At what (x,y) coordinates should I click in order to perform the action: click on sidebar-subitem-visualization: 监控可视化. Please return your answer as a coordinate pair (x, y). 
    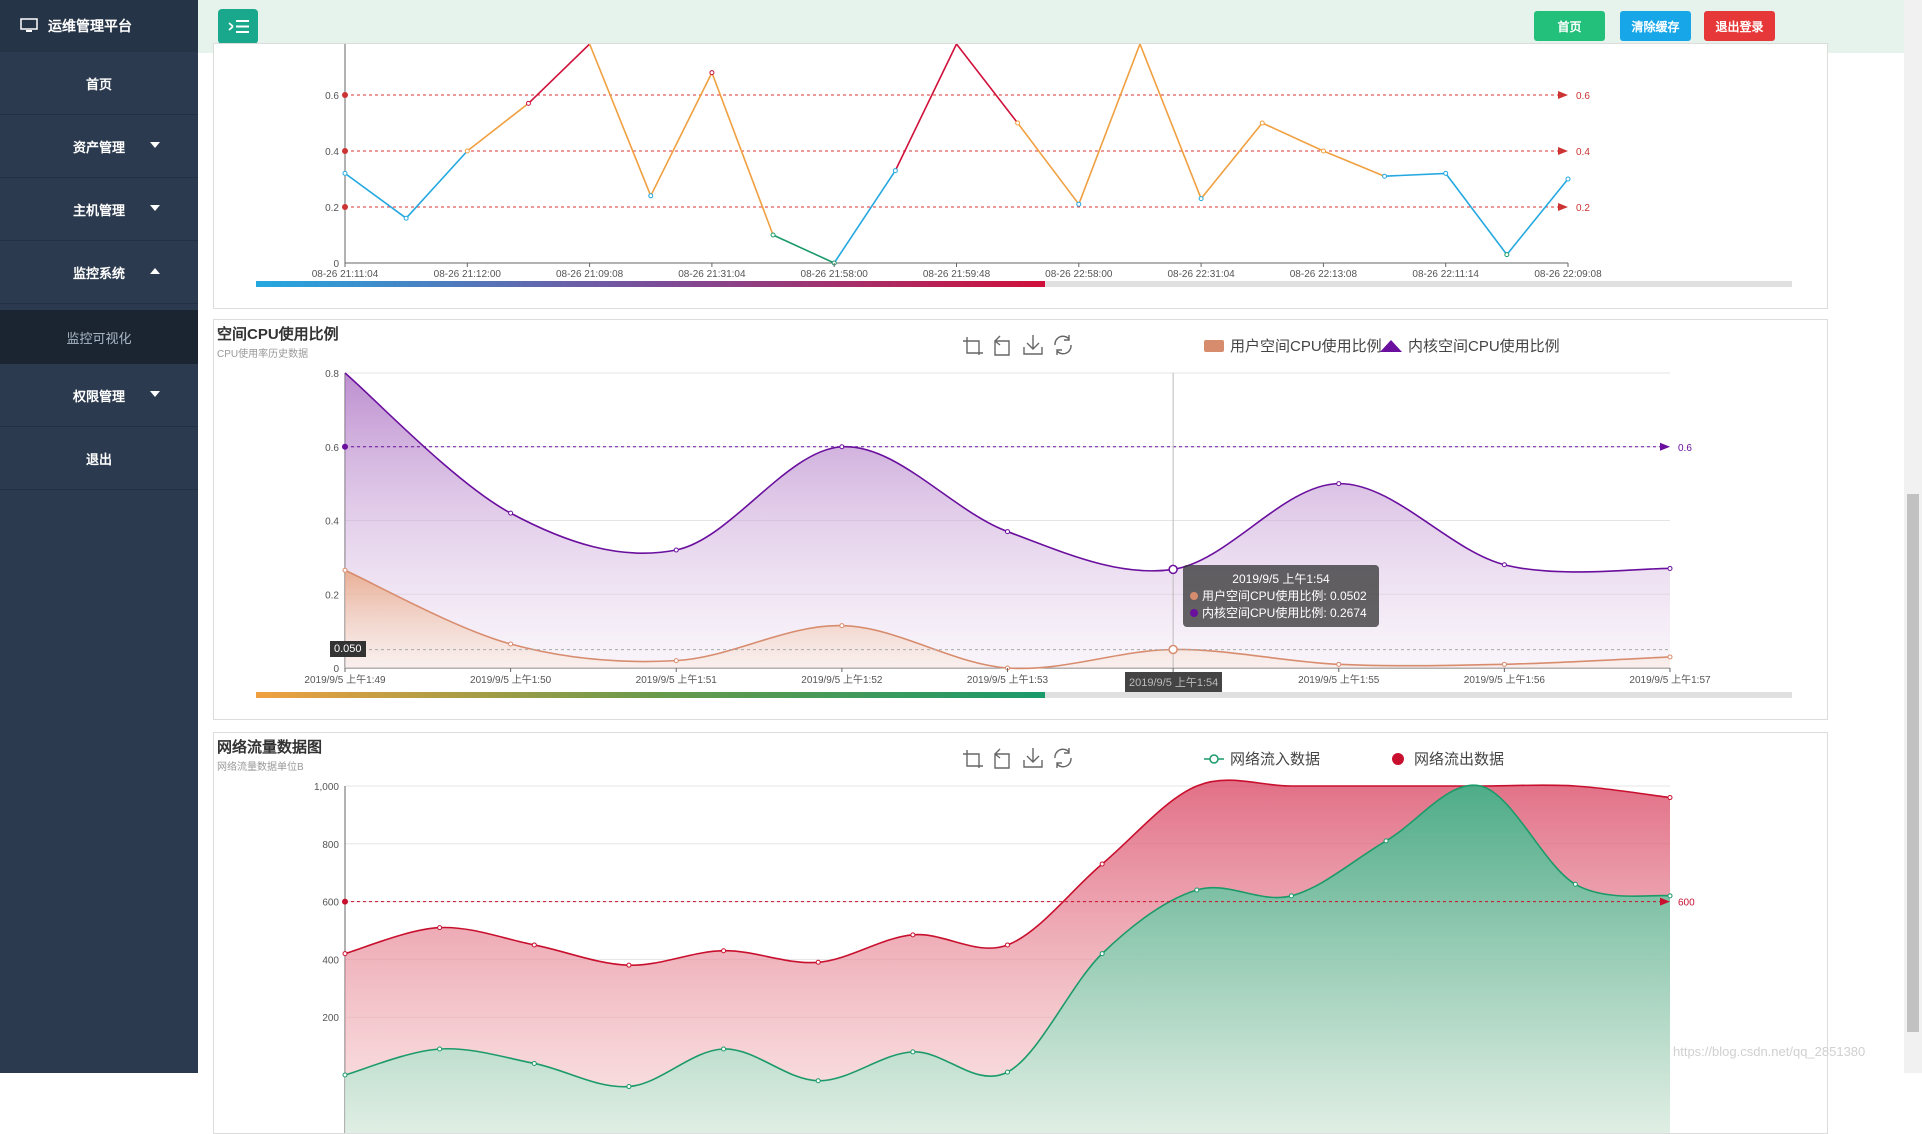
    Looking at the image, I should click on (99, 337).